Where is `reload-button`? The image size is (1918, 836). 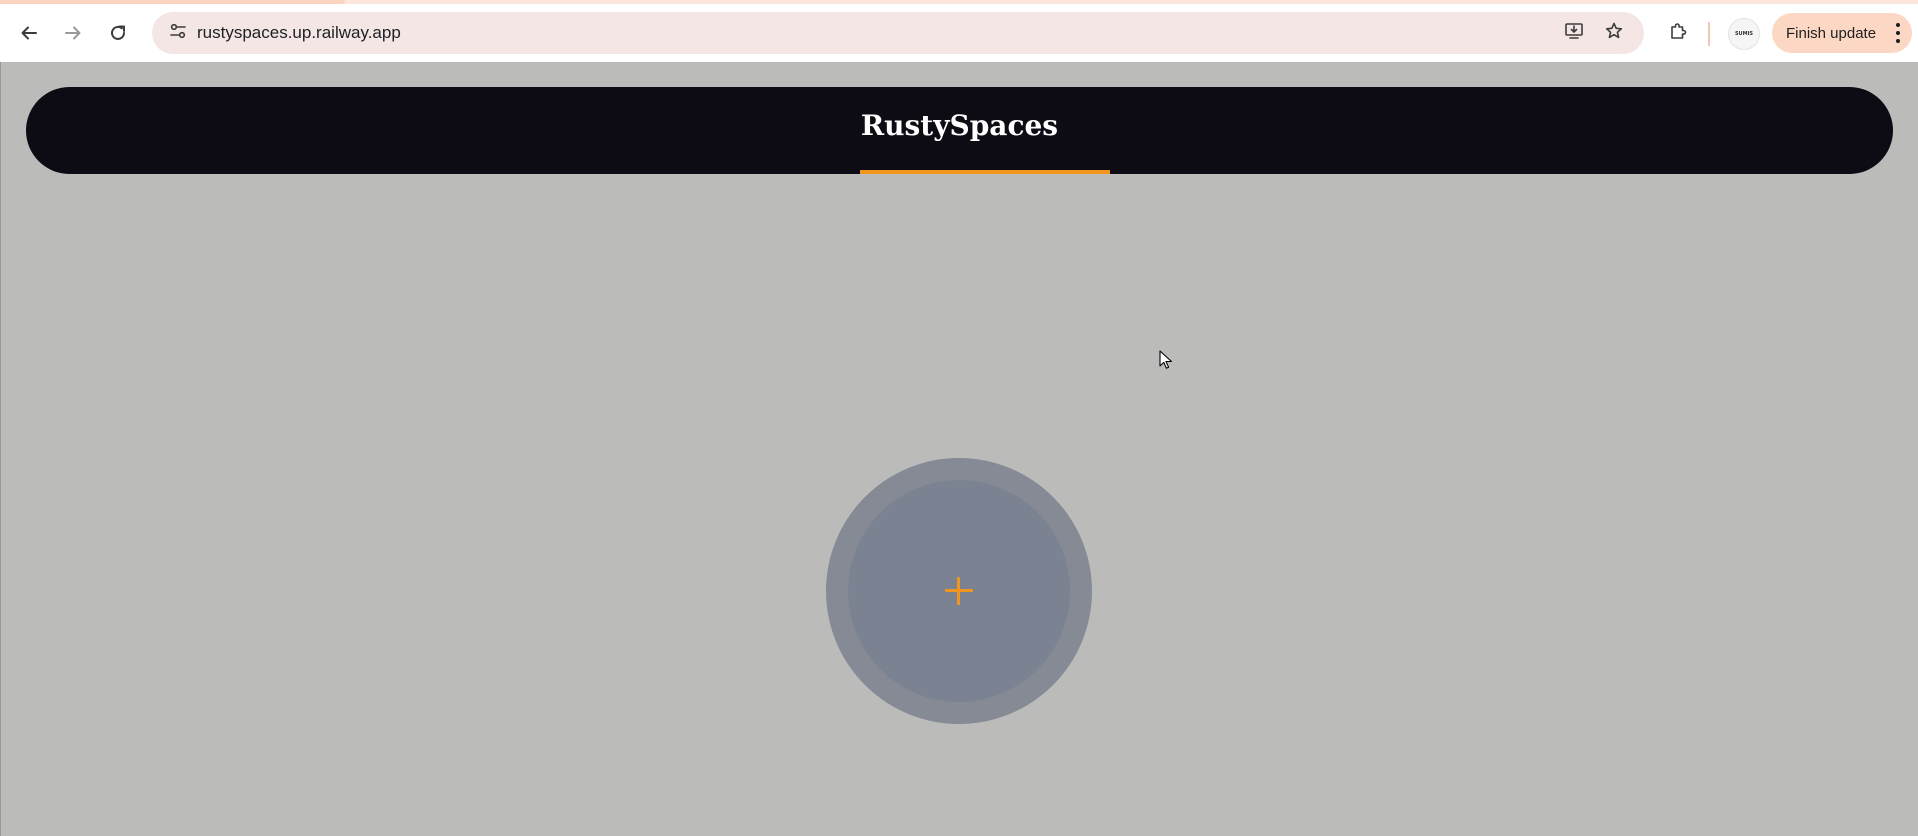 reload-button is located at coordinates (118, 33).